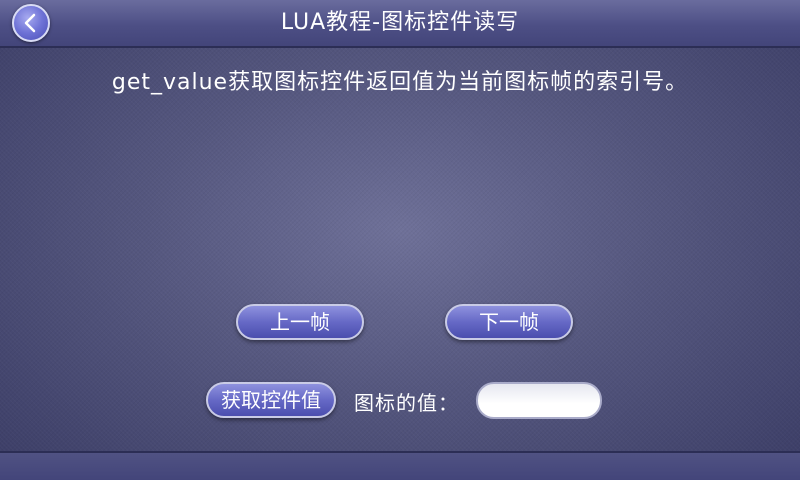  What do you see at coordinates (300, 322) in the screenshot?
I see `prev-frame-button: 上一帧` at bounding box center [300, 322].